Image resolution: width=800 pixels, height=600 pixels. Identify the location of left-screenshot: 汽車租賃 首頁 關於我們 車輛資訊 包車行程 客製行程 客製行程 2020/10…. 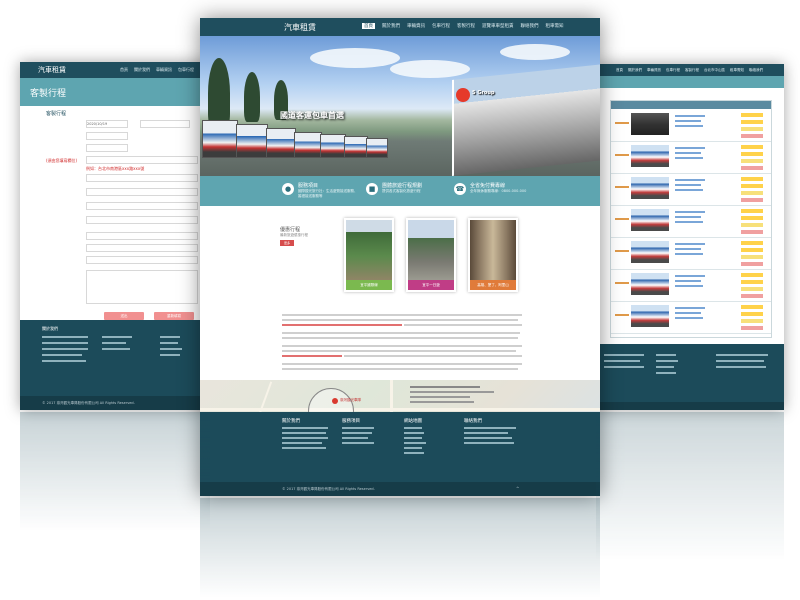
(115, 236).